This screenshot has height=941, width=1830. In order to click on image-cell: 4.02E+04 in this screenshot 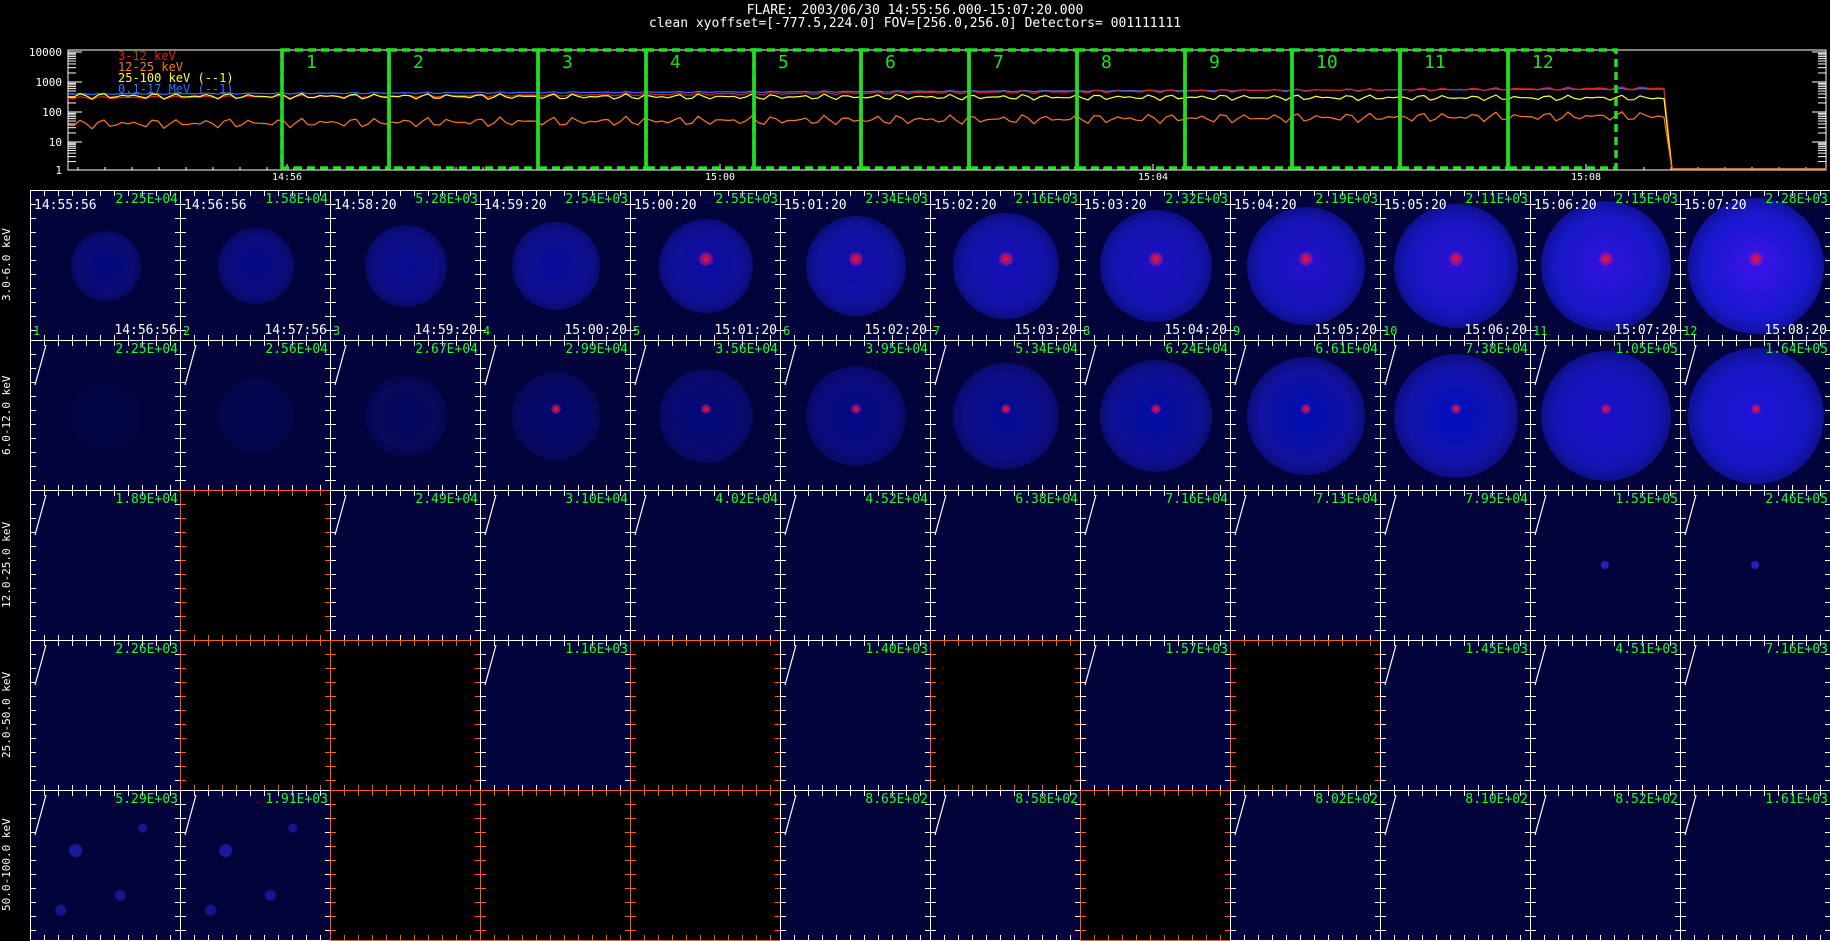, I will do `click(705, 565)`.